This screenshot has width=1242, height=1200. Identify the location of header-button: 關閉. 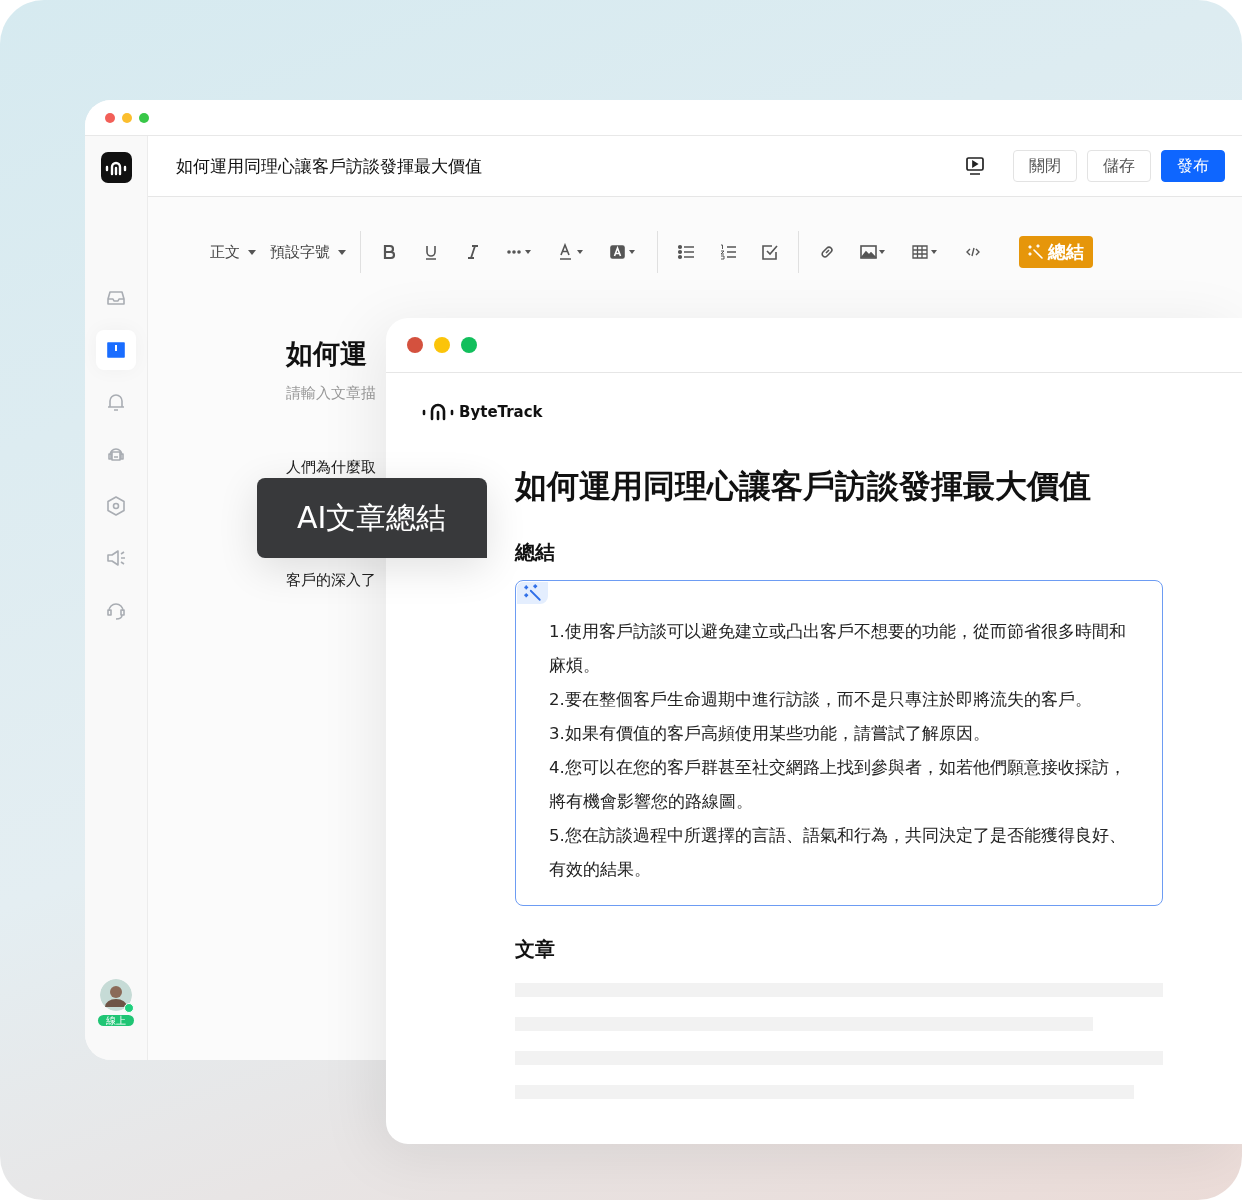
(1045, 166).